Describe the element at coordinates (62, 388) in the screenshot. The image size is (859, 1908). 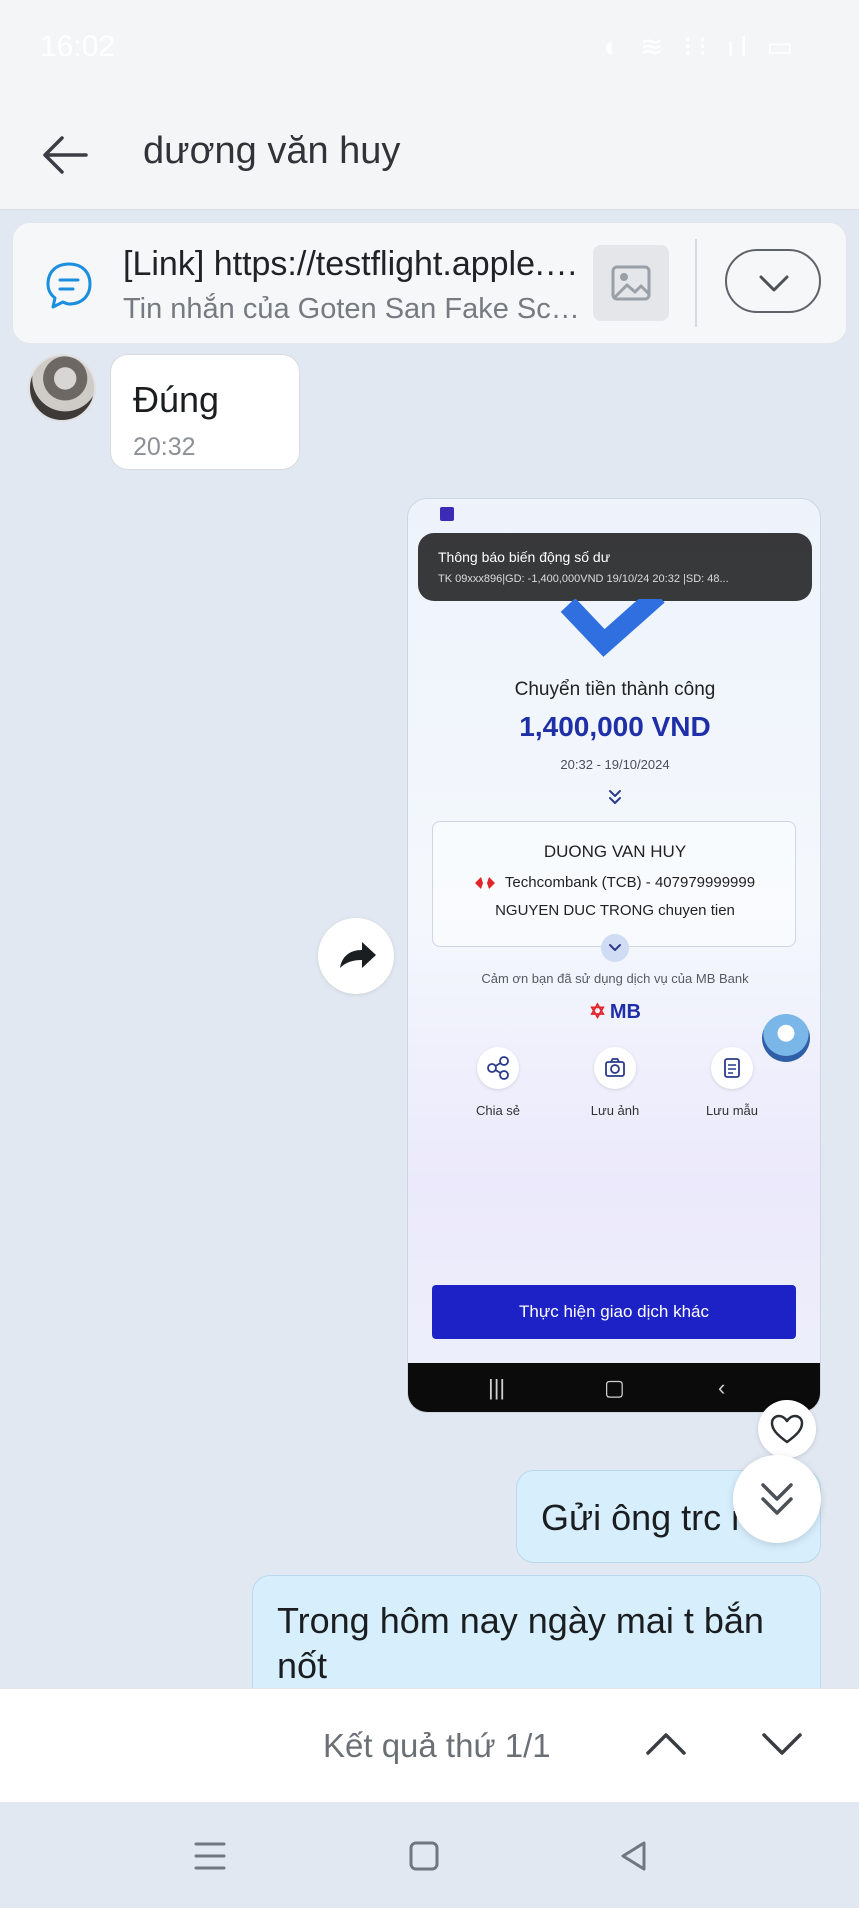
I see `avatar` at that location.